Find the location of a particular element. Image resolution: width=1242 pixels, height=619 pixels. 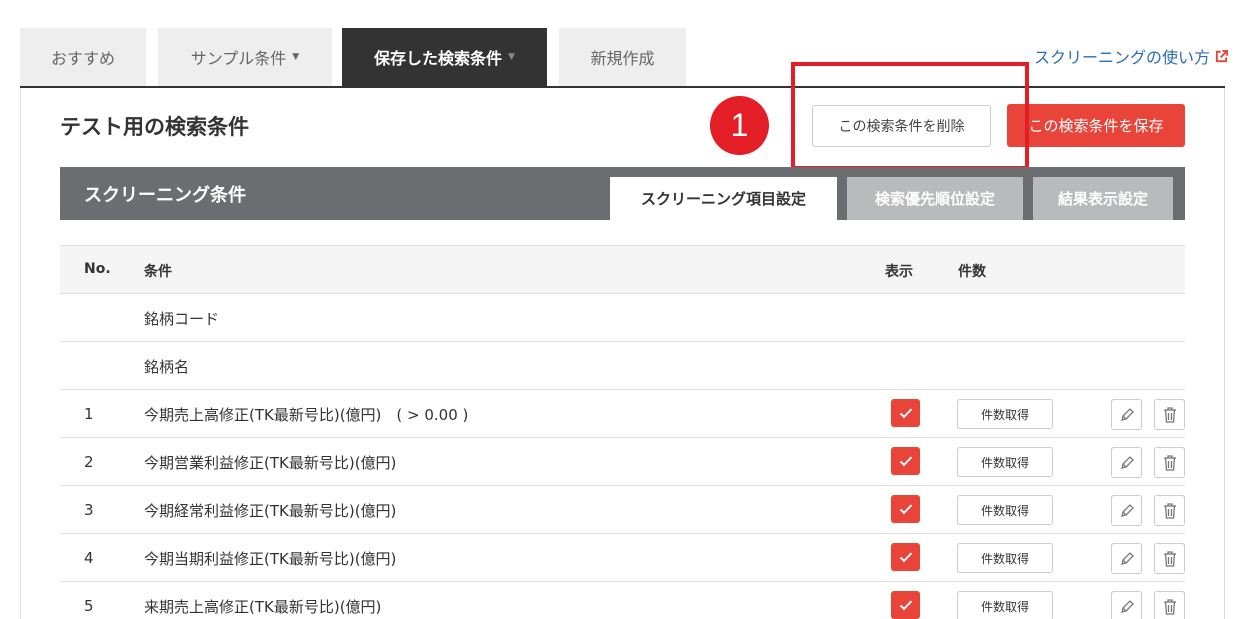

condition-label: 今期当期利益修正(TK最新号比)(億円) is located at coordinates (270, 559).